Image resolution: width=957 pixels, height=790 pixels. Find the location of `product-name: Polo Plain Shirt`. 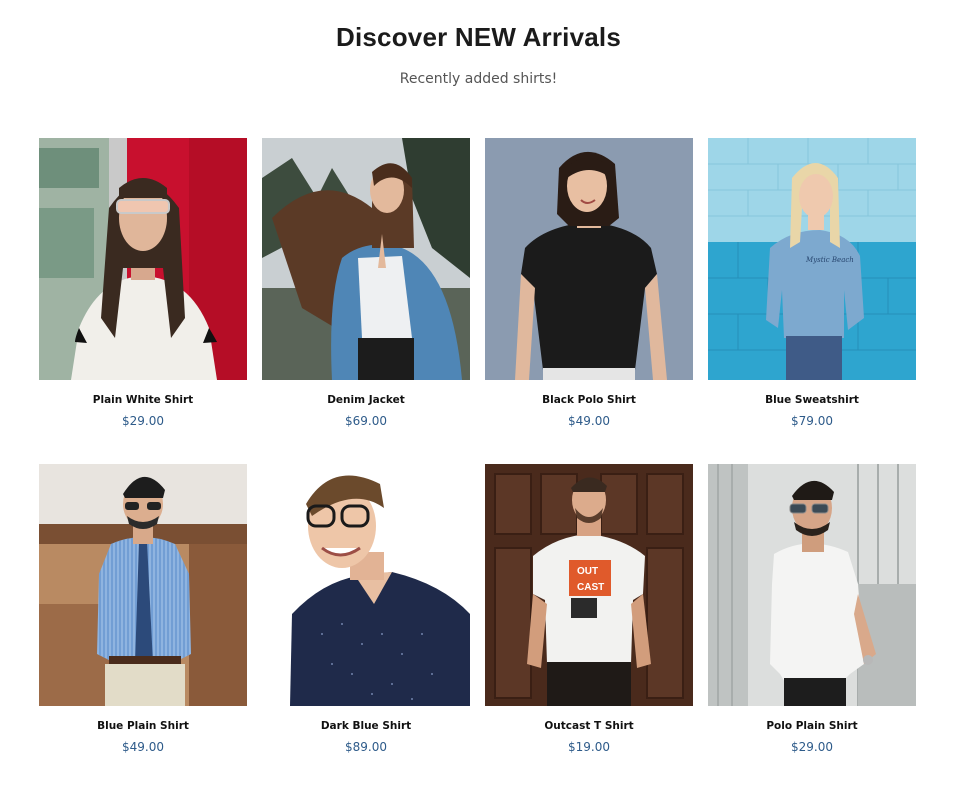

product-name: Polo Plain Shirt is located at coordinates (812, 726).